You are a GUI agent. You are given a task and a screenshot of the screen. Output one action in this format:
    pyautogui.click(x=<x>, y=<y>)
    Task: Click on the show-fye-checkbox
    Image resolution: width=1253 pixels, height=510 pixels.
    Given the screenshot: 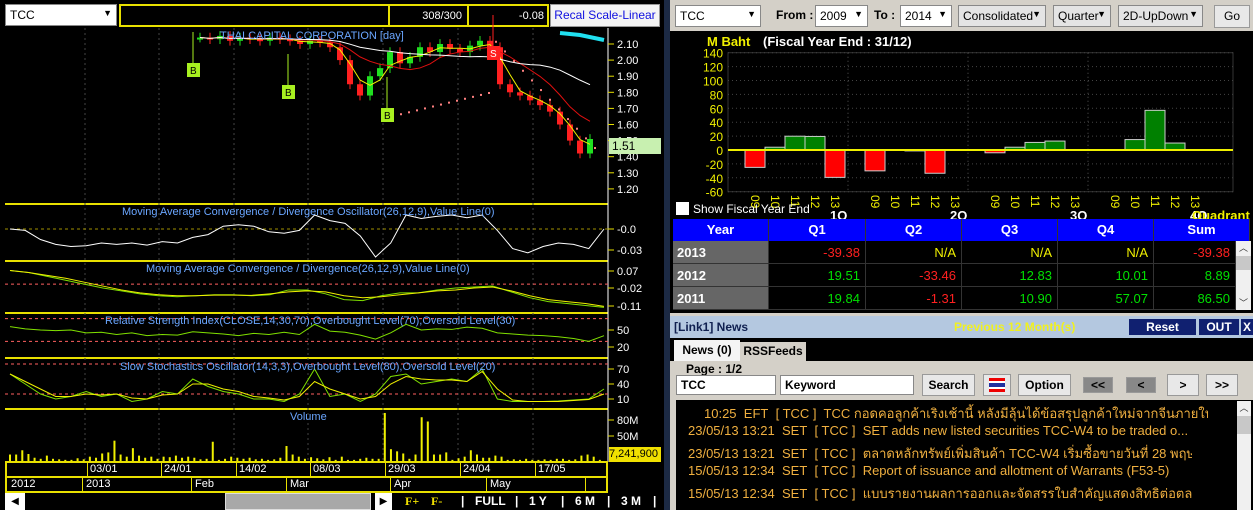 What is the action you would take?
    pyautogui.click(x=682, y=208)
    